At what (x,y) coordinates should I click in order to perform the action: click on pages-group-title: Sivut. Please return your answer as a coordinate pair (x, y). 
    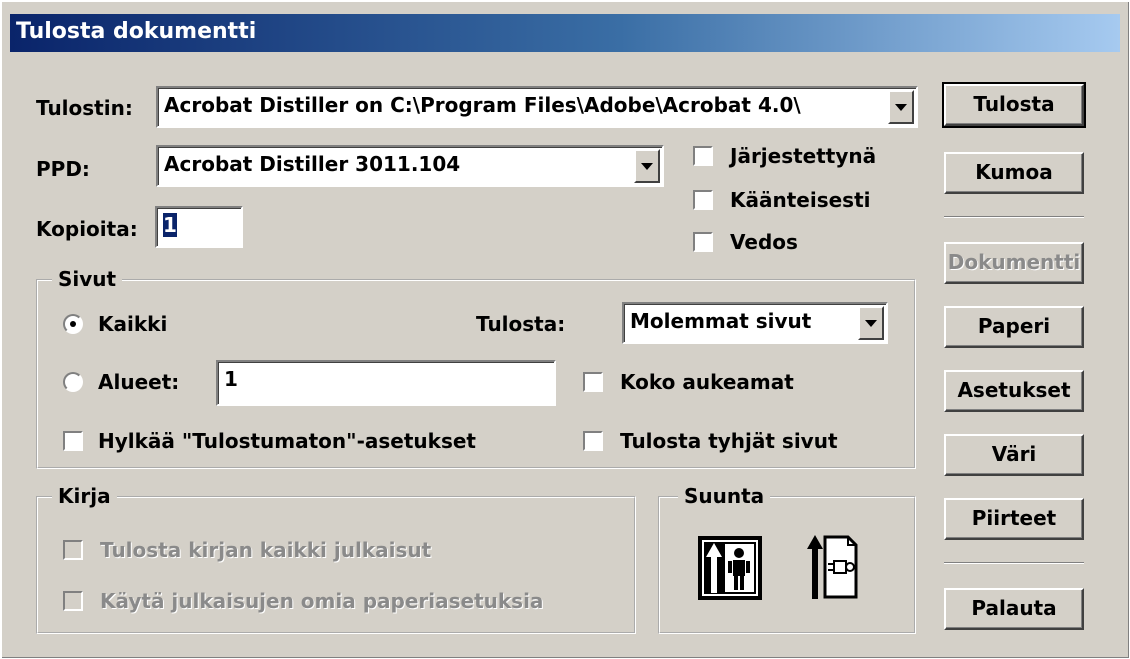
    Looking at the image, I should click on (87, 279).